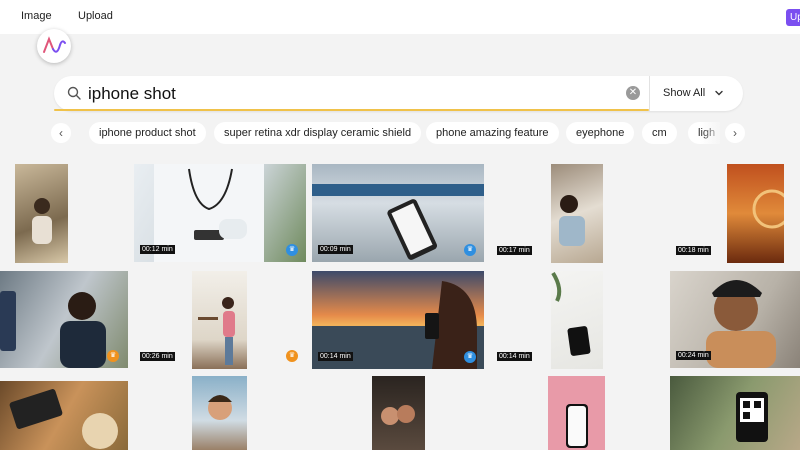 This screenshot has height=450, width=800. I want to click on phone-on-desk, so click(571, 313).